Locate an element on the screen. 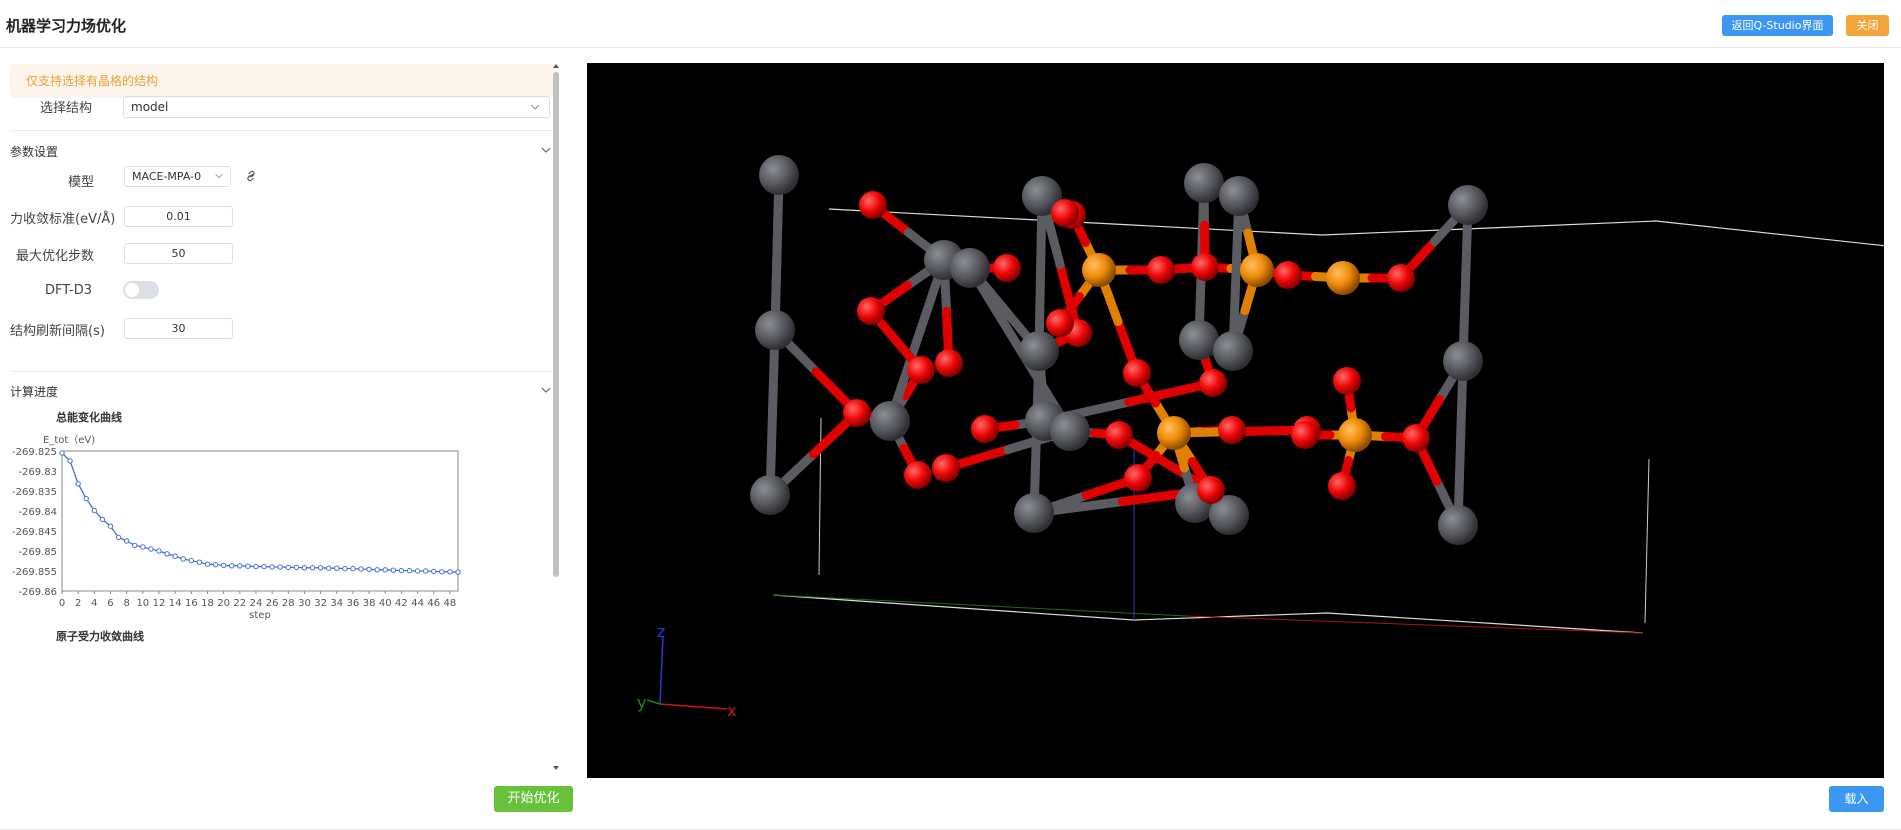 The width and height of the screenshot is (1901, 830). chart-title: 总能变化曲线 is located at coordinates (89, 417).